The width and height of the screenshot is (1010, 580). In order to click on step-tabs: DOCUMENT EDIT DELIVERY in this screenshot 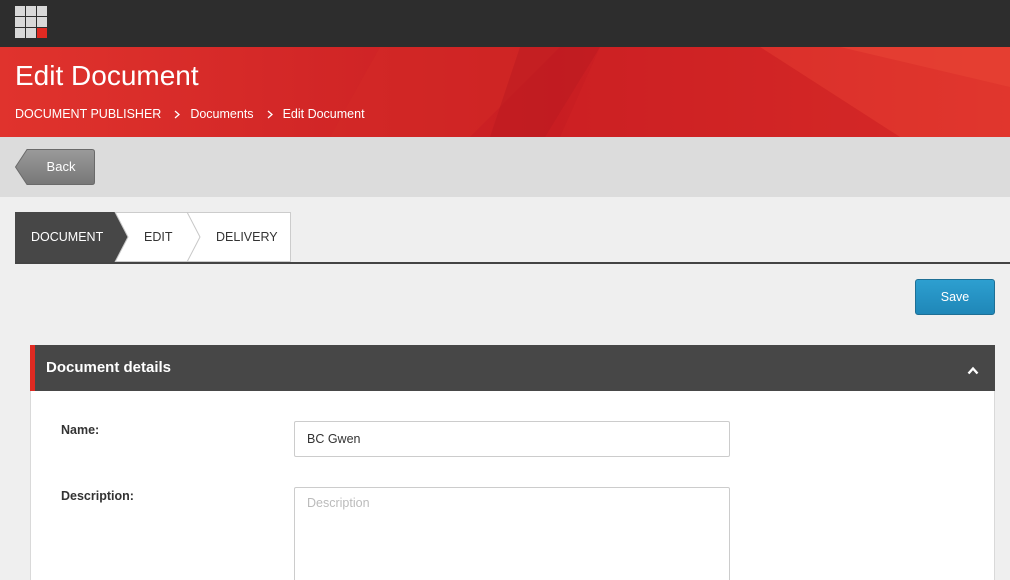, I will do `click(153, 237)`.